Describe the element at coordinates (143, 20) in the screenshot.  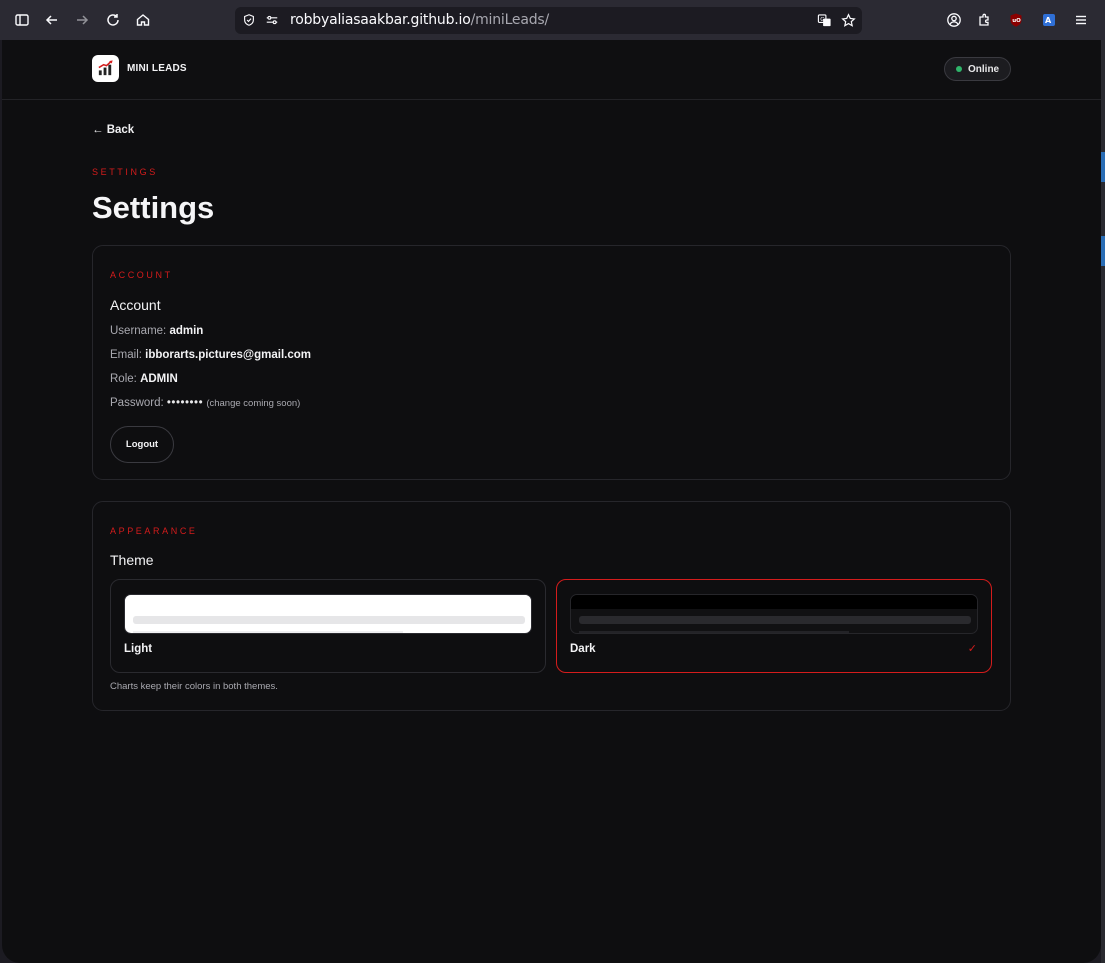
I see `home-icon` at that location.